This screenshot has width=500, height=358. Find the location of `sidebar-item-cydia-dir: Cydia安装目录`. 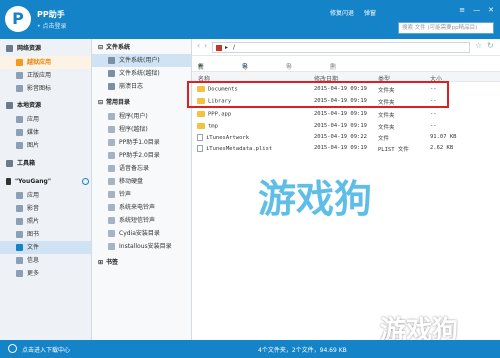

sidebar-item-cydia-dir: Cydia安装目录 is located at coordinates (126, 233).